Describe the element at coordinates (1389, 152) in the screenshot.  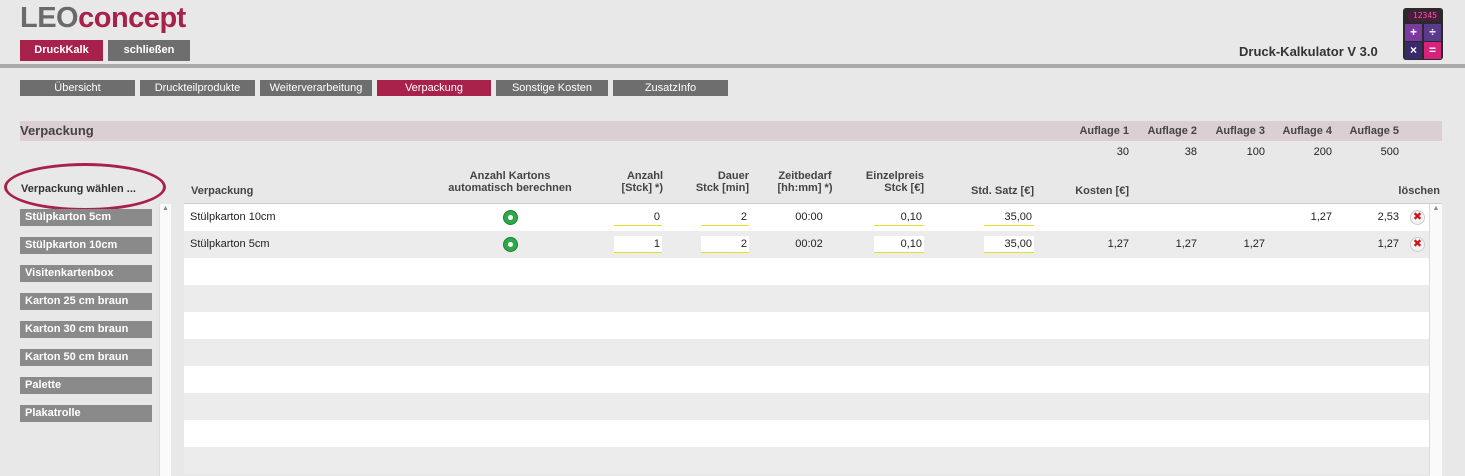
I see `auflage-5-value: 500` at that location.